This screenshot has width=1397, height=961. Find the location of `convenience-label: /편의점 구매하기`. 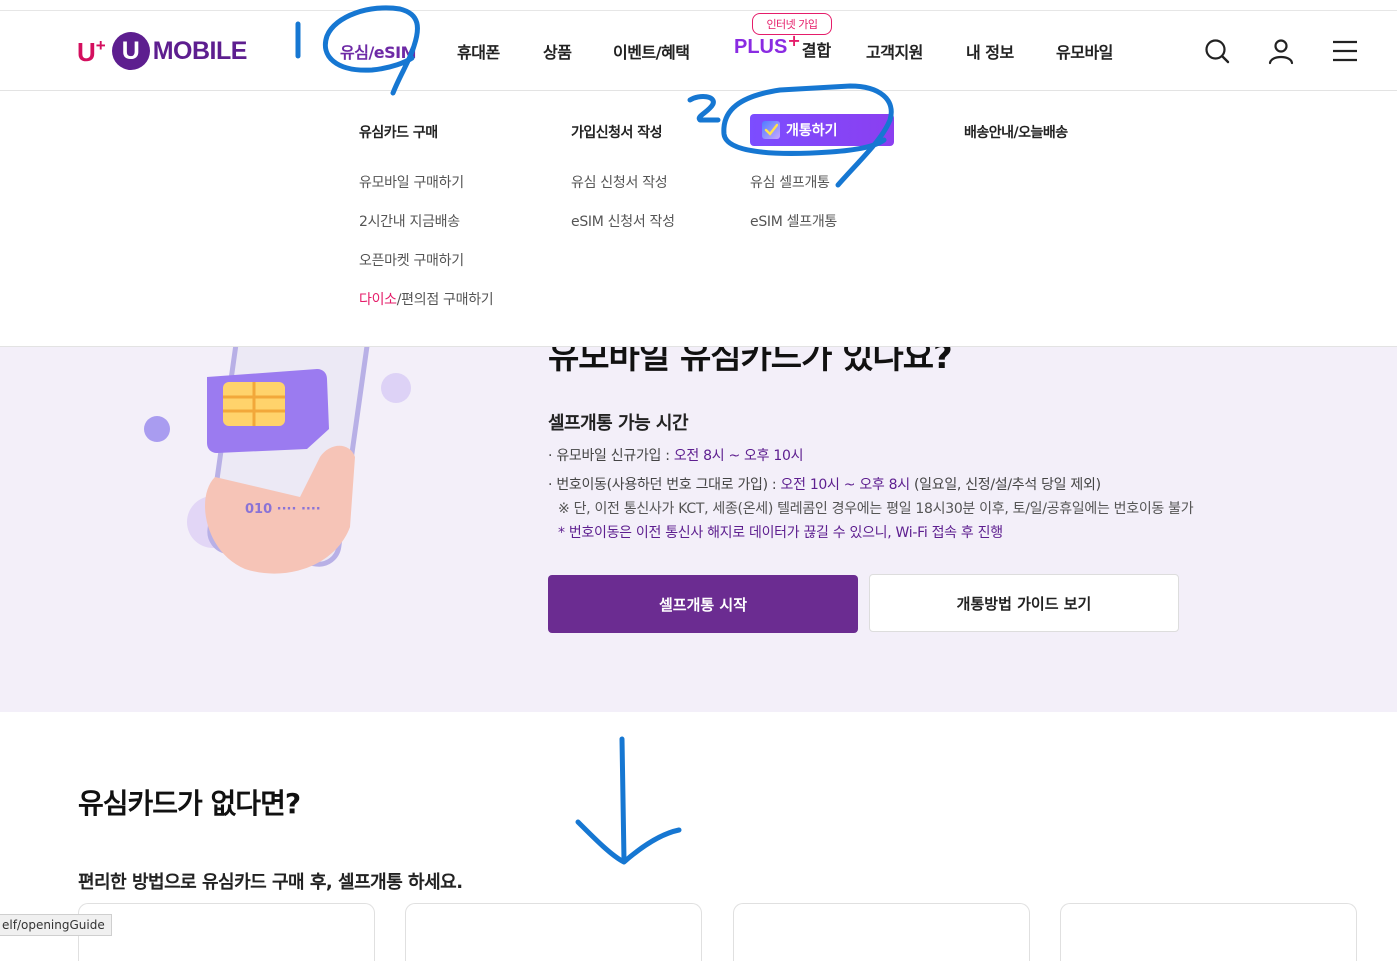

convenience-label: /편의점 구매하기 is located at coordinates (445, 300).